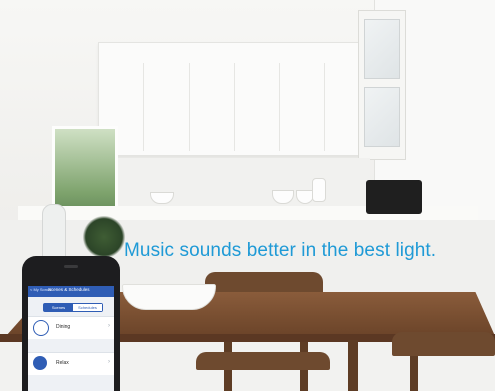  What do you see at coordinates (280, 250) in the screenshot?
I see `tagline: Music sounds better in the best light.` at bounding box center [280, 250].